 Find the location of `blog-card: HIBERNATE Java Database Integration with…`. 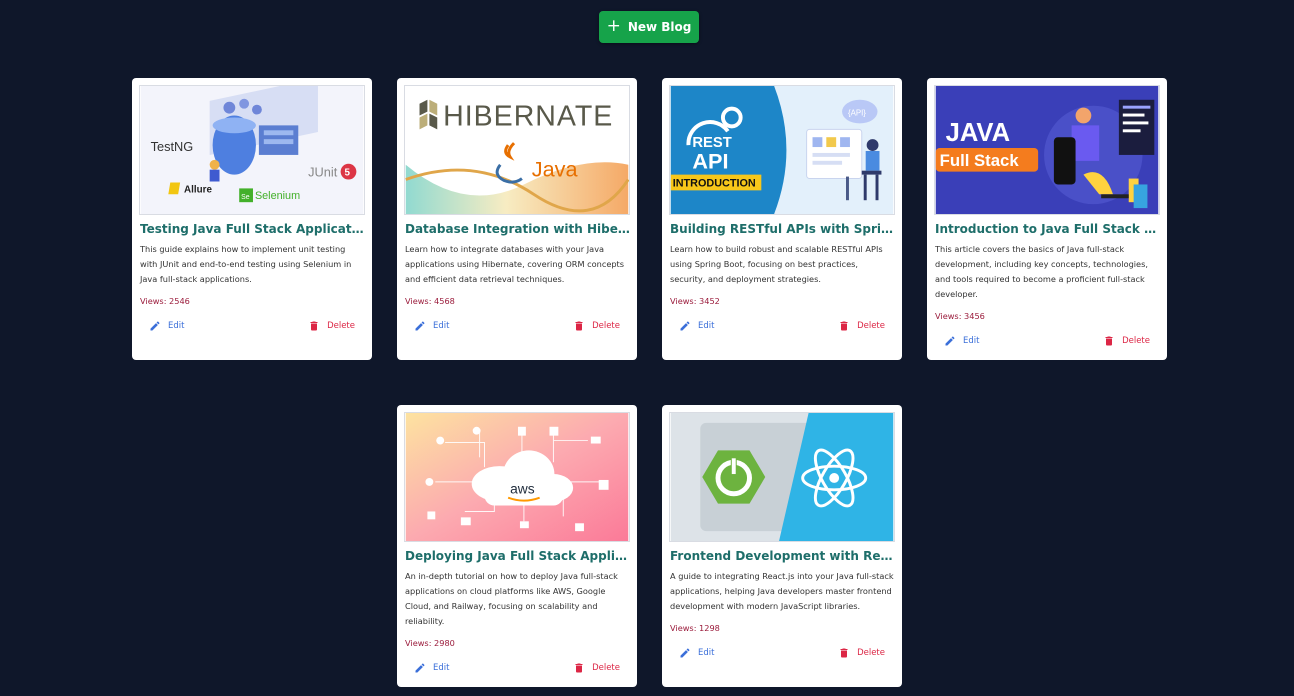

blog-card: HIBERNATE Java Database Integration with… is located at coordinates (517, 219).